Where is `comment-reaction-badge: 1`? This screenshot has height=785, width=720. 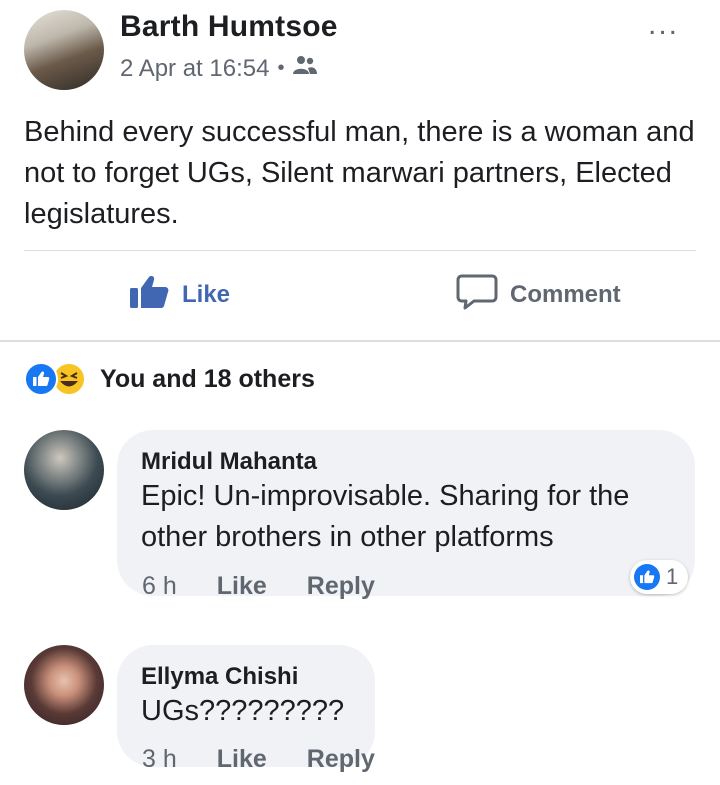
comment-reaction-badge: 1 is located at coordinates (659, 577).